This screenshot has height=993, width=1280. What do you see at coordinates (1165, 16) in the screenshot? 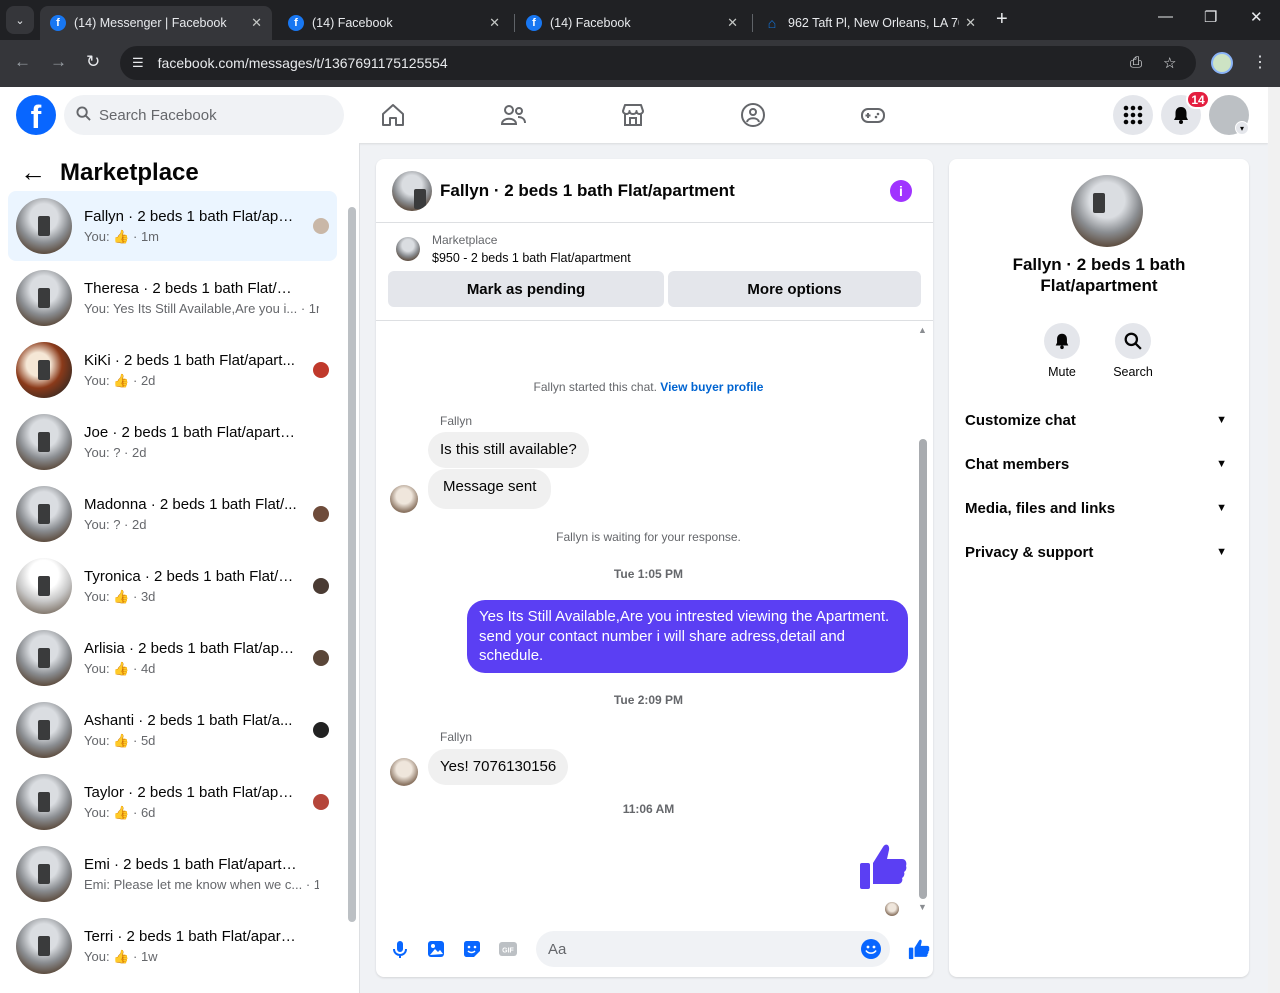
I see `minimize-icon: —` at bounding box center [1165, 16].